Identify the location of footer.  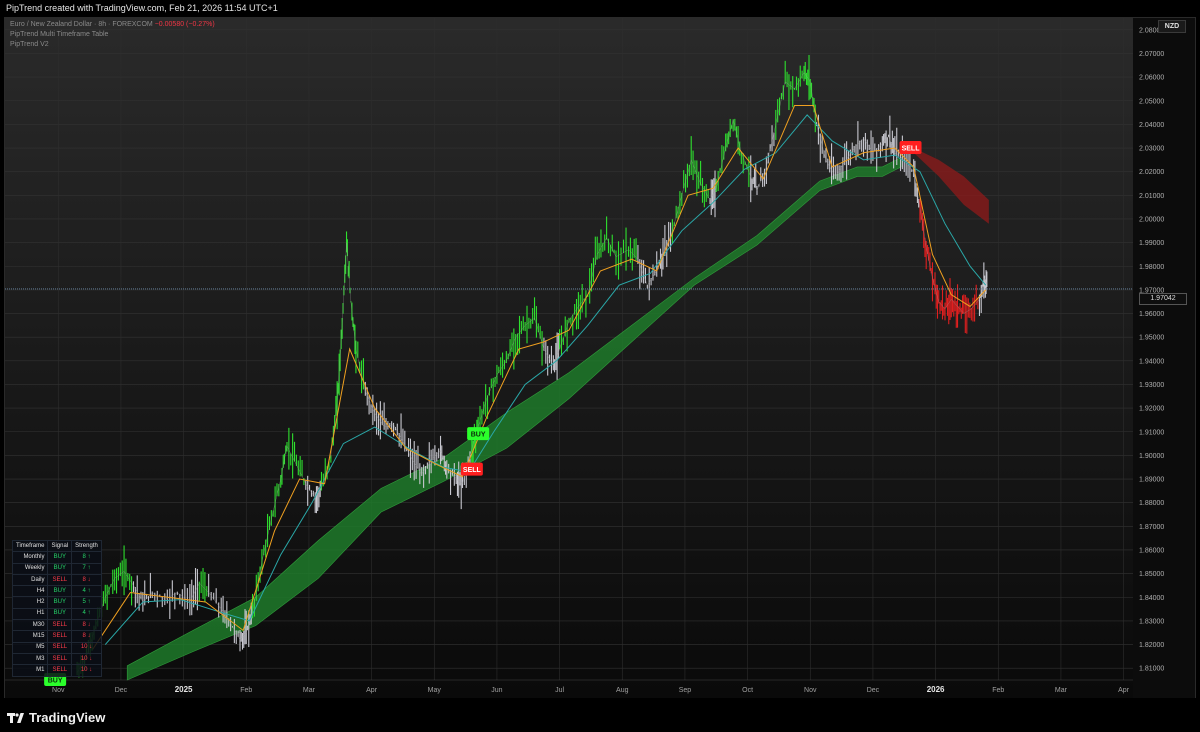
(600, 715).